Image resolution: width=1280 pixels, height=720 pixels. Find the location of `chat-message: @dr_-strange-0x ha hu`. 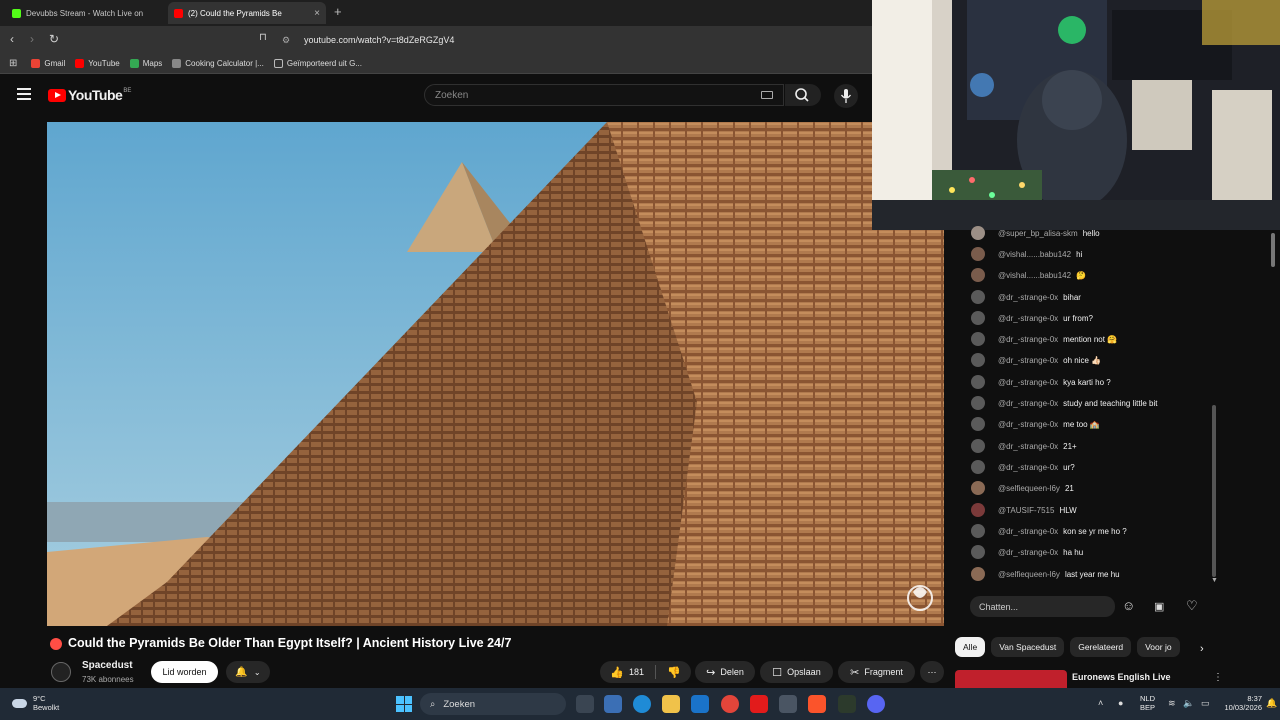

chat-message: @dr_-strange-0x ha hu is located at coordinates (1027, 552).